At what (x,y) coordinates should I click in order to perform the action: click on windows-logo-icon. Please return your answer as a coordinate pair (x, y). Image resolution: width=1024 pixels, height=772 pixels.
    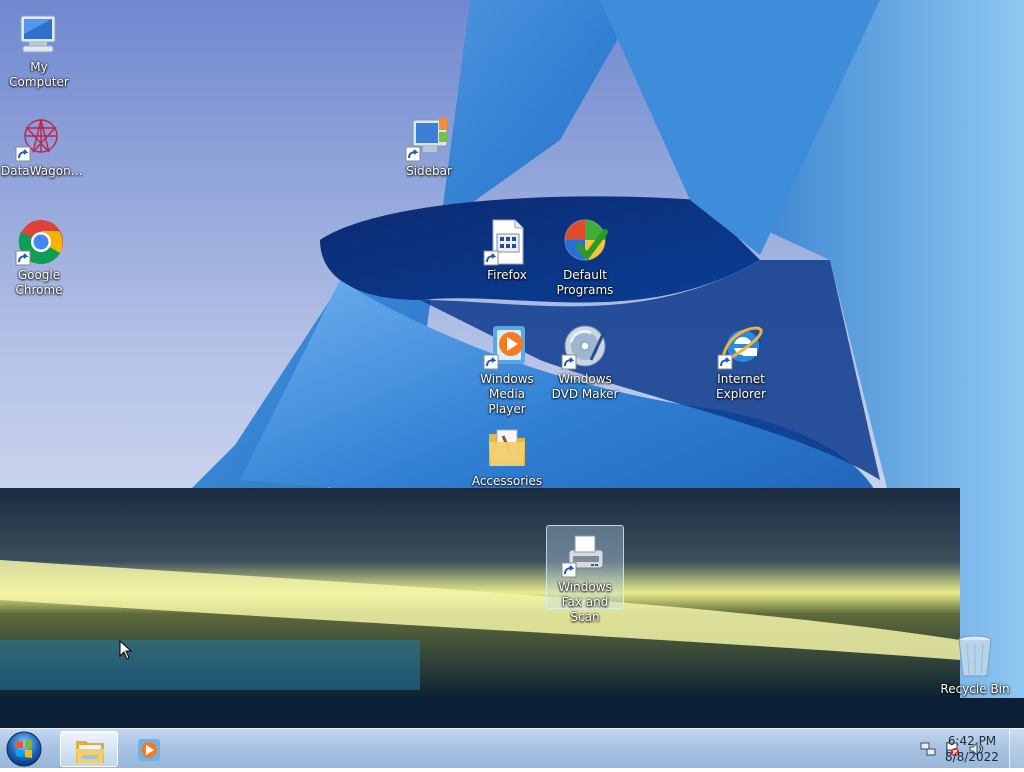
    Looking at the image, I should click on (24, 749).